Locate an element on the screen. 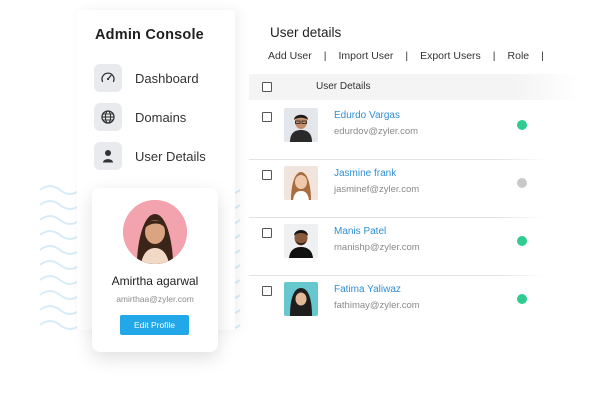 The height and width of the screenshot is (407, 600). user-email: manishp@zyler.com is located at coordinates (377, 247).